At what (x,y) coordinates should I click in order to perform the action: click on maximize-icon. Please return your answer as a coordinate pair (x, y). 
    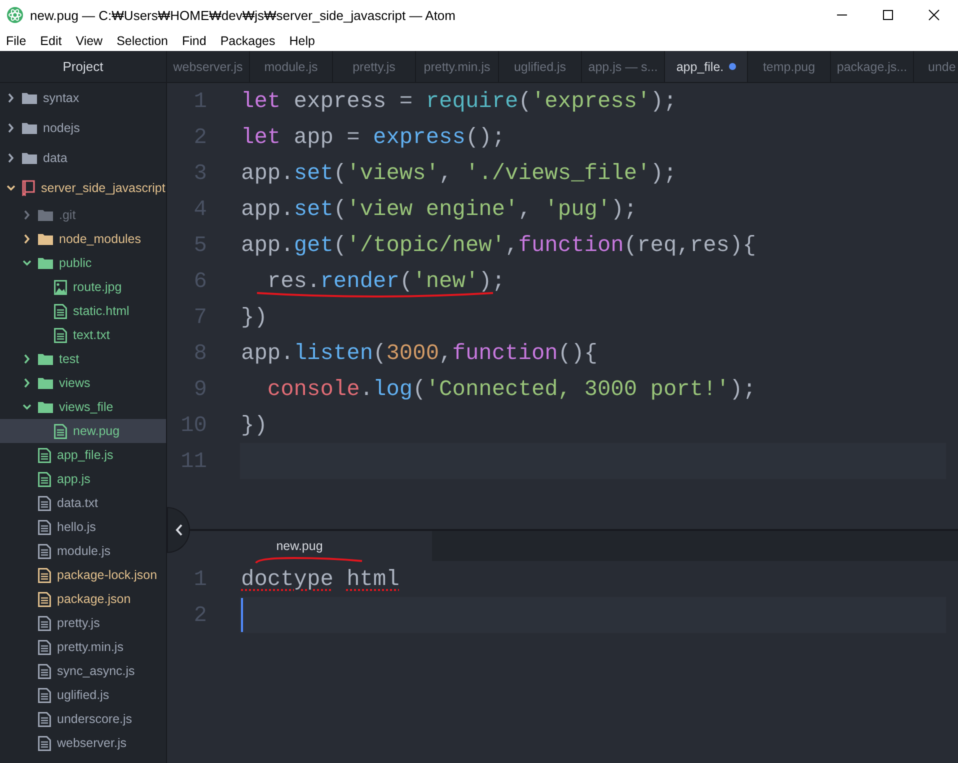
    Looking at the image, I should click on (888, 15).